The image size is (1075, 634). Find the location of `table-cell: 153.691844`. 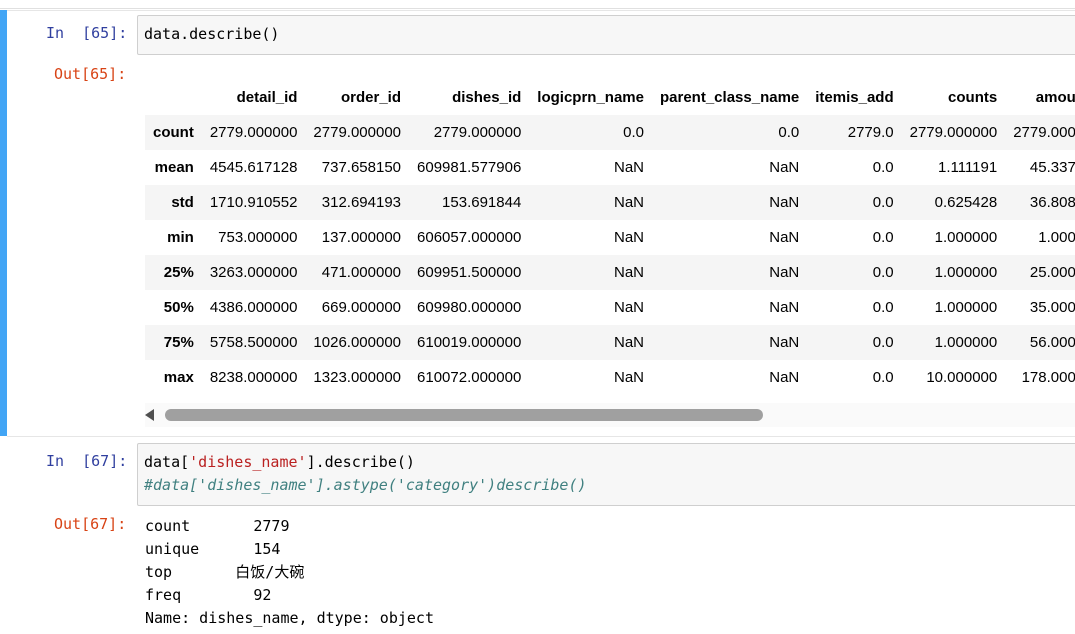

table-cell: 153.691844 is located at coordinates (482, 202).